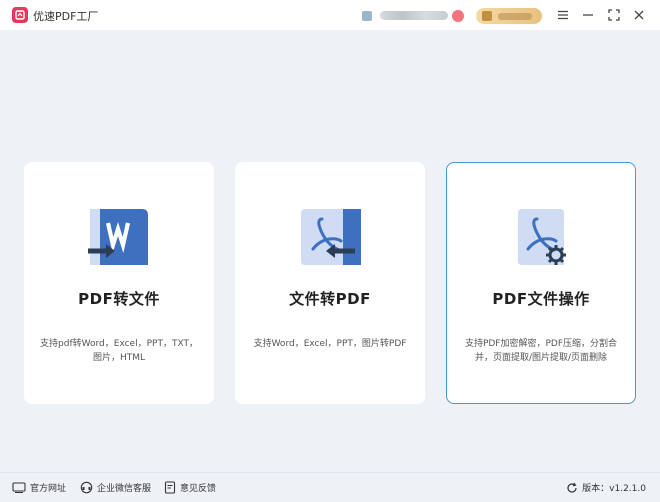  I want to click on card-description-line: 支持PDF加密解密，PDF压缩，分割合, so click(541, 344).